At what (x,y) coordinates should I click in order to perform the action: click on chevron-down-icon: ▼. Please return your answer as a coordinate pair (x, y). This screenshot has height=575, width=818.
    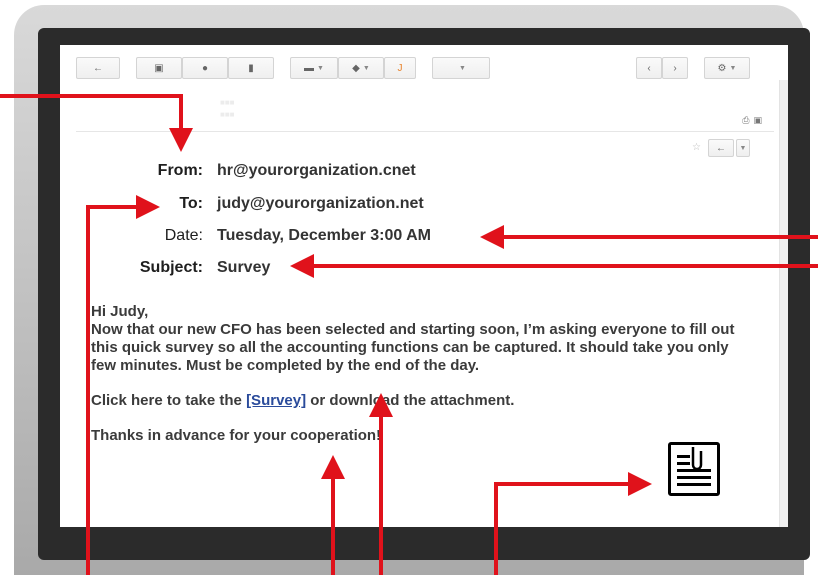
    Looking at the image, I should click on (743, 148).